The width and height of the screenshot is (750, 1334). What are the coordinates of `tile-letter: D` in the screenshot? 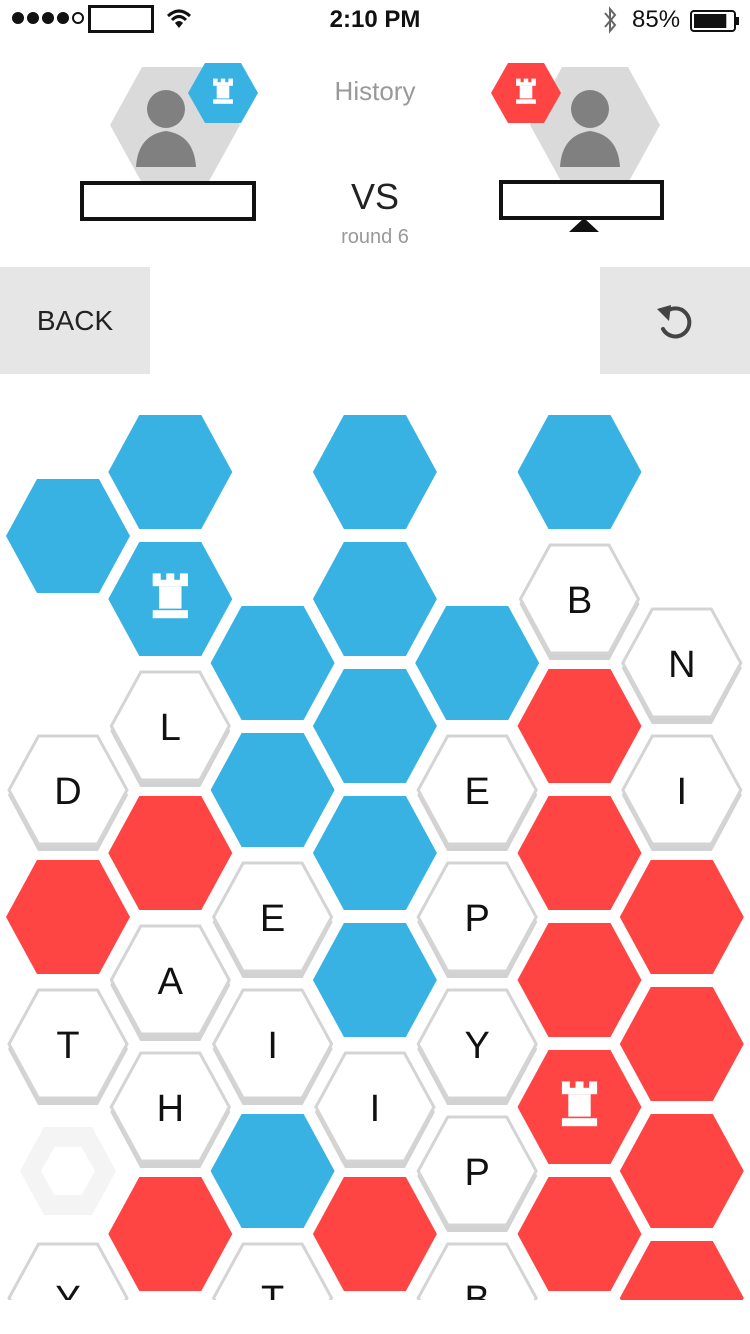 It's located at (67, 792).